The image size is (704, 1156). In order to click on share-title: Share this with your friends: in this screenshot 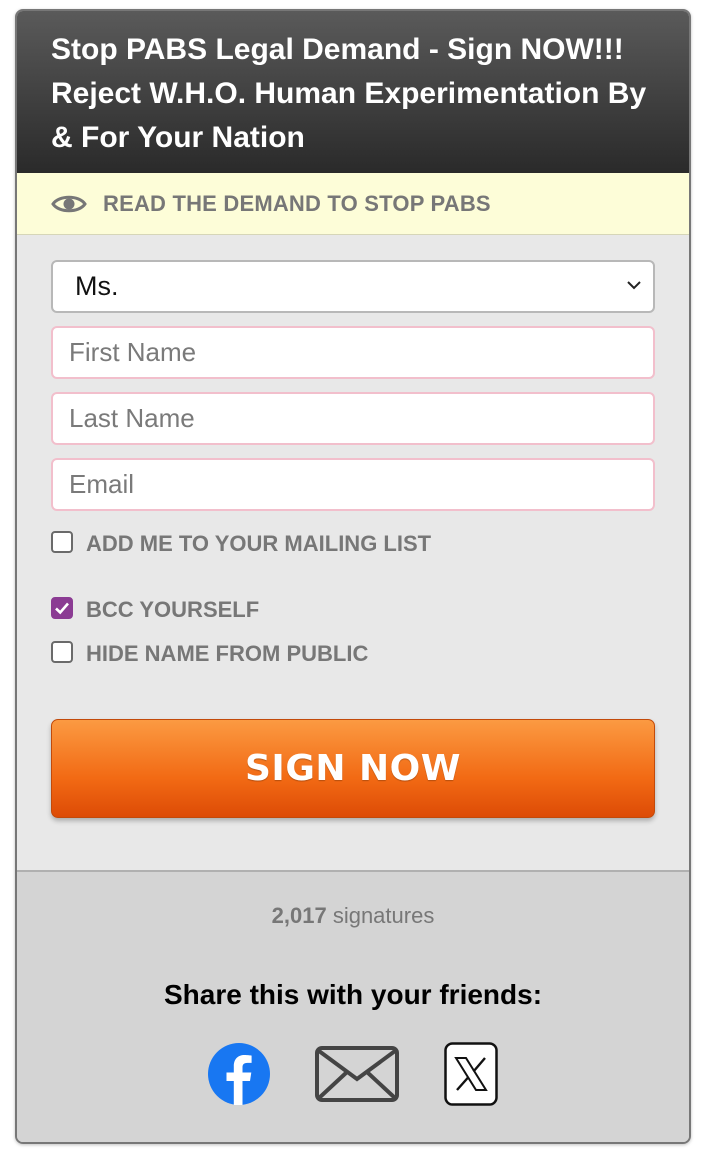, I will do `click(353, 994)`.